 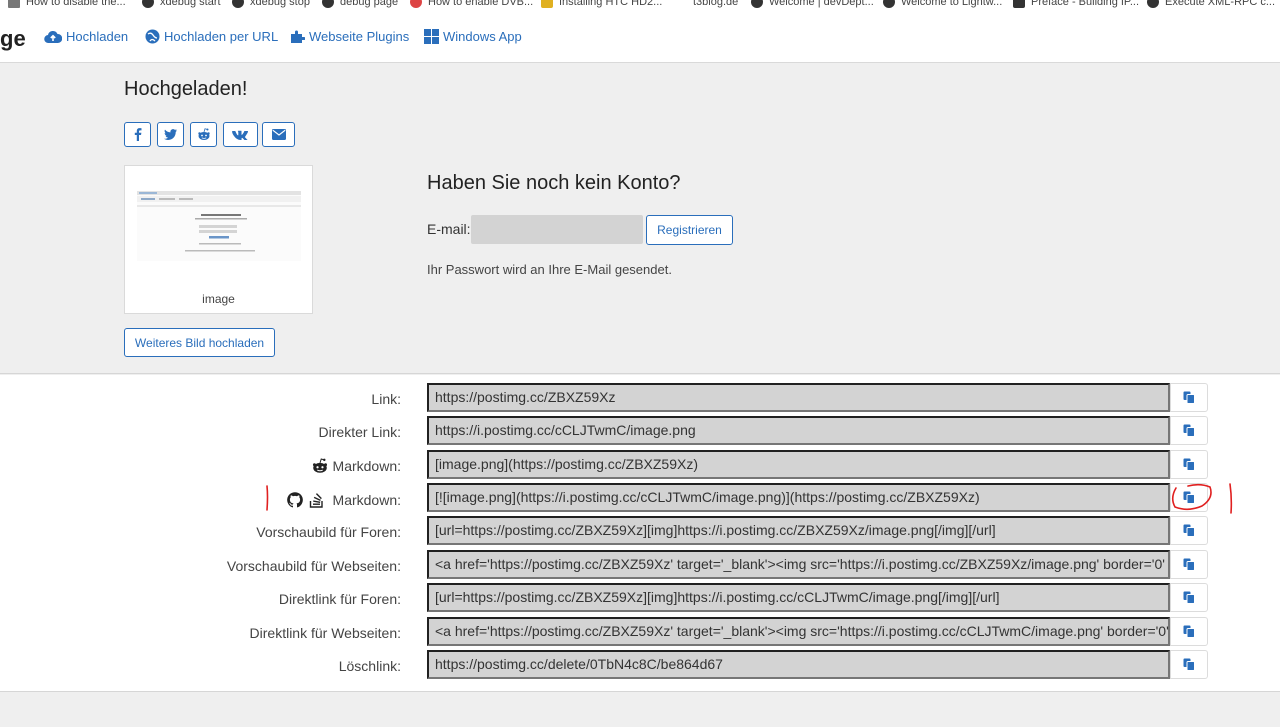 I want to click on share-vk-button, so click(x=240, y=134).